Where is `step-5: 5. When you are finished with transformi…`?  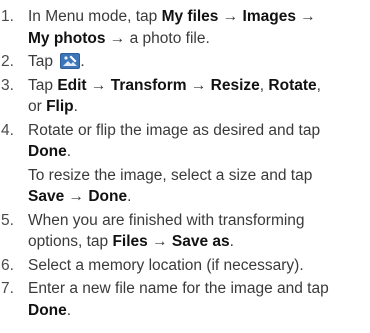
step-5: 5. When you are finished with transformi… is located at coordinates (184, 231).